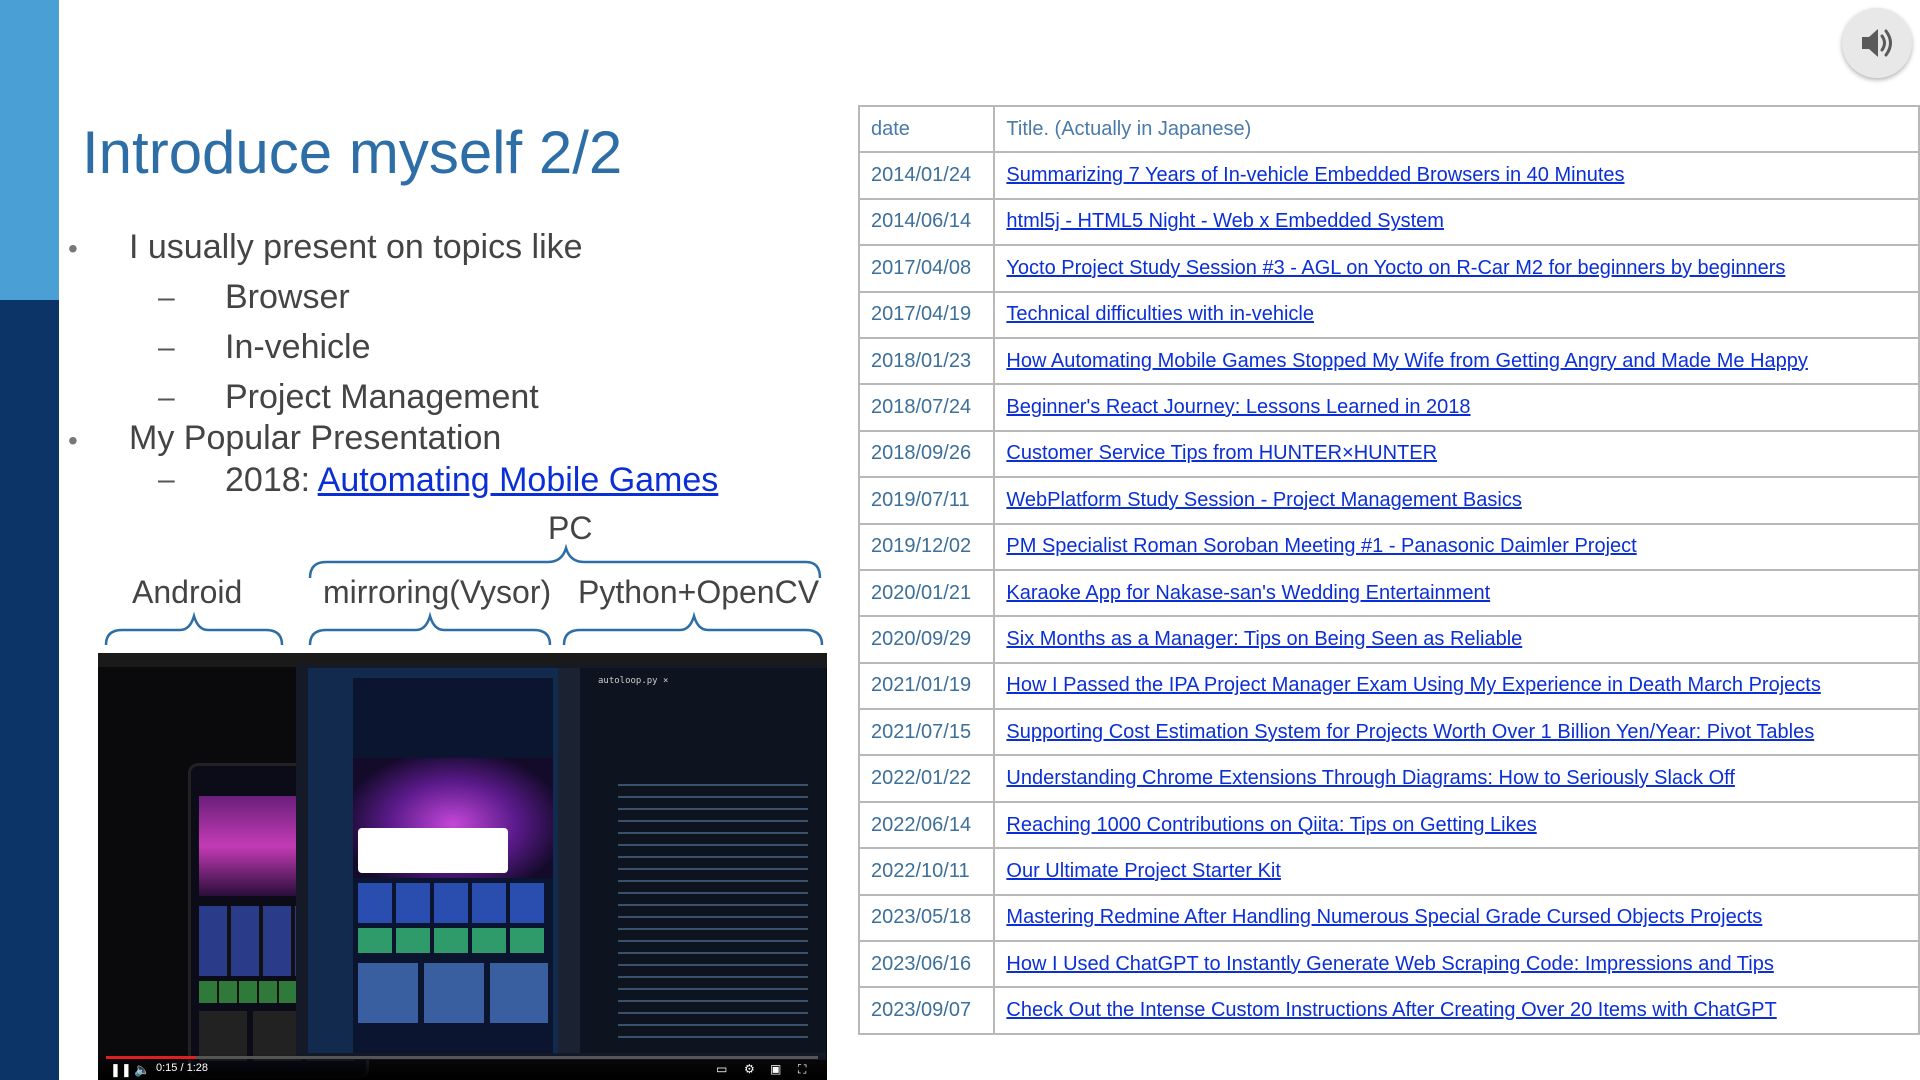 Image resolution: width=1920 pixels, height=1080 pixels. I want to click on row-date: 2017/04/19, so click(926, 314).